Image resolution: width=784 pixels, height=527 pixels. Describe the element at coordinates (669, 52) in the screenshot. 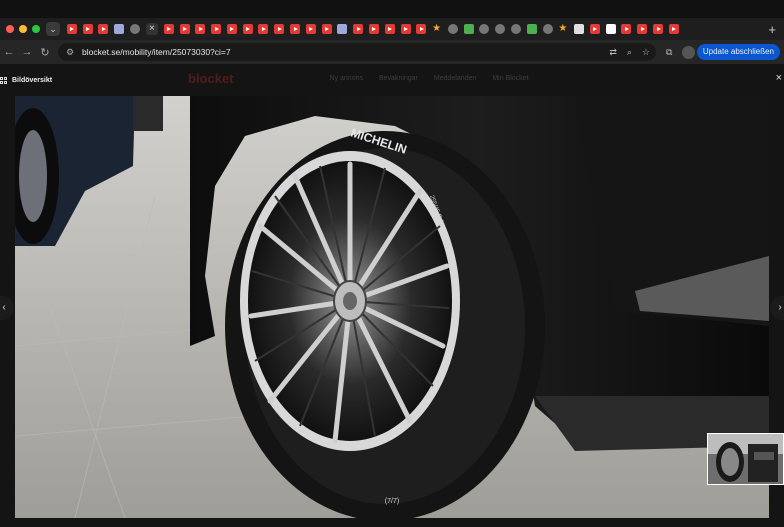

I see `extensions-icon: ⧉` at that location.